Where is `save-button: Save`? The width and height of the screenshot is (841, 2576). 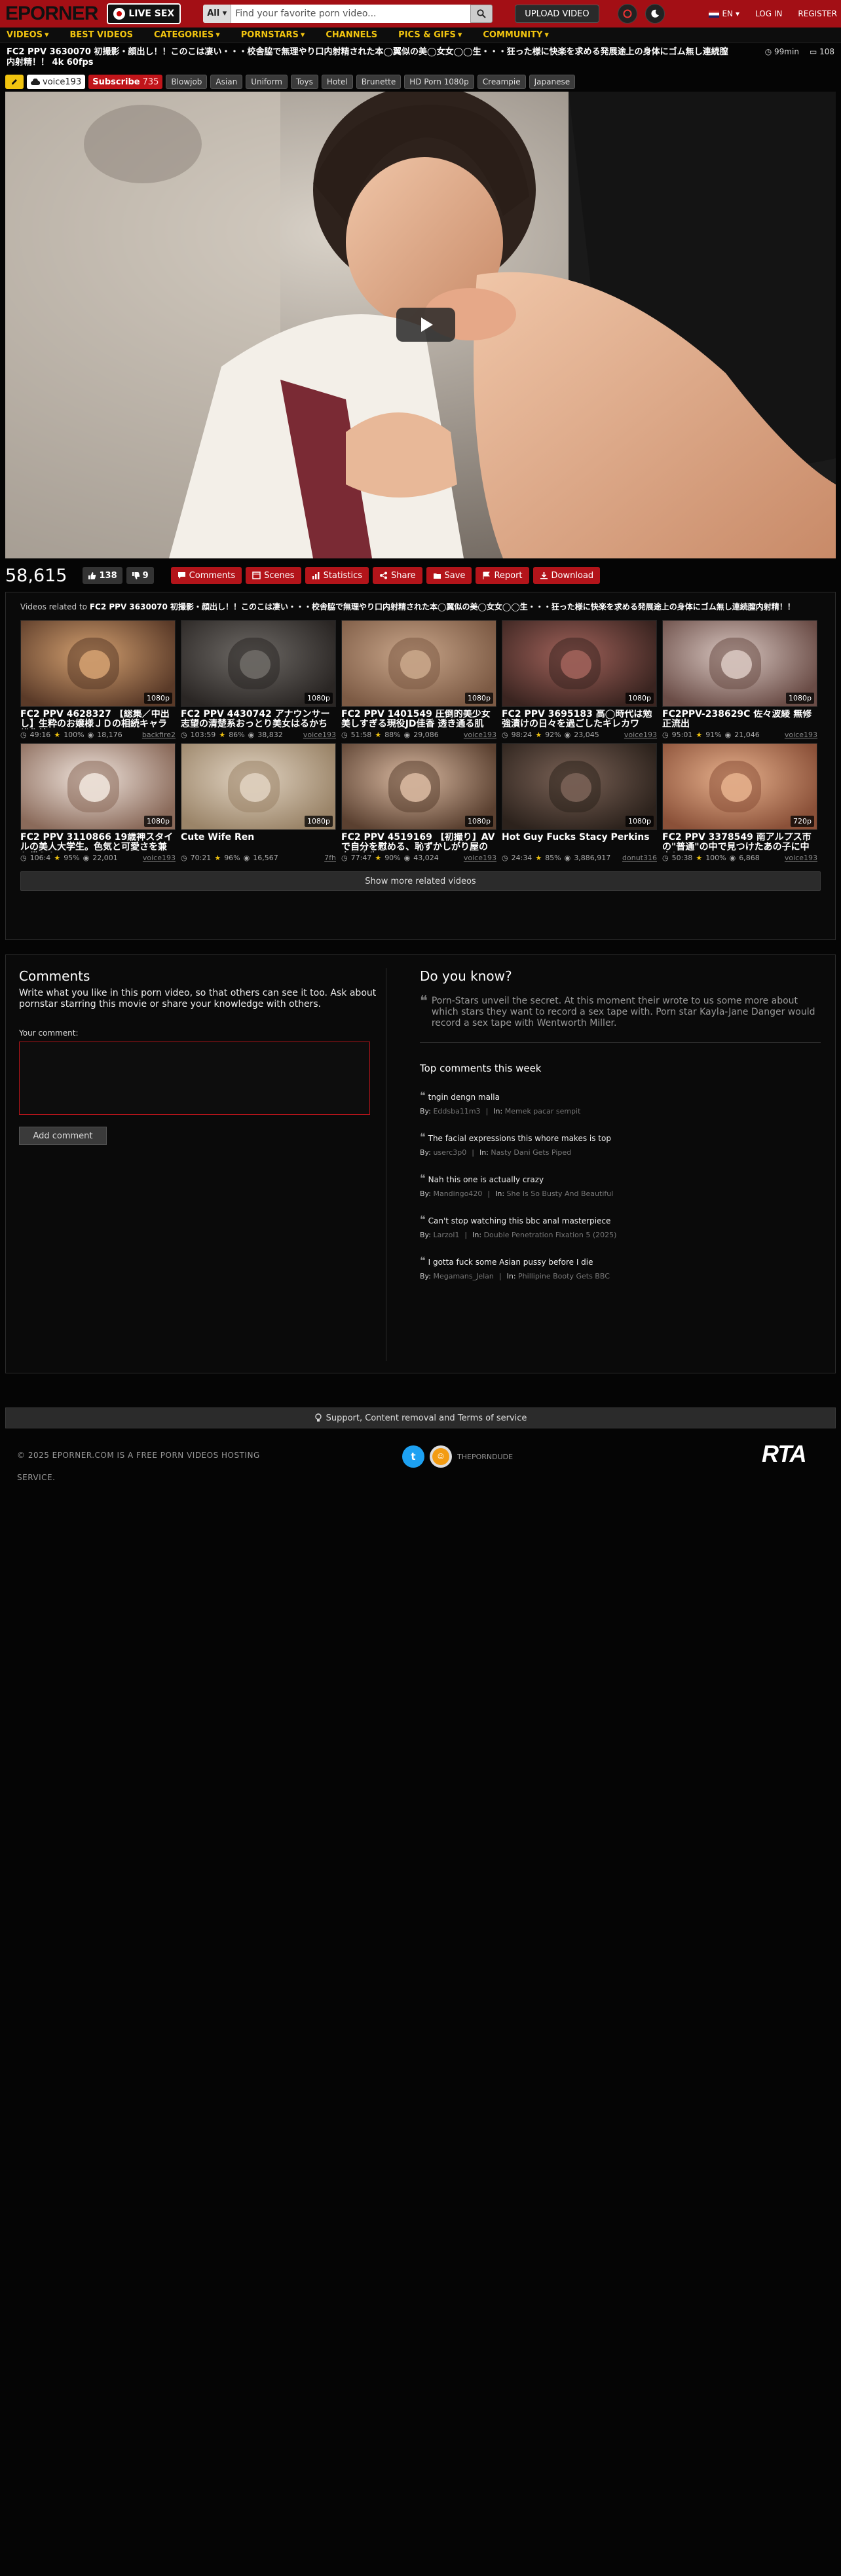 save-button: Save is located at coordinates (449, 575).